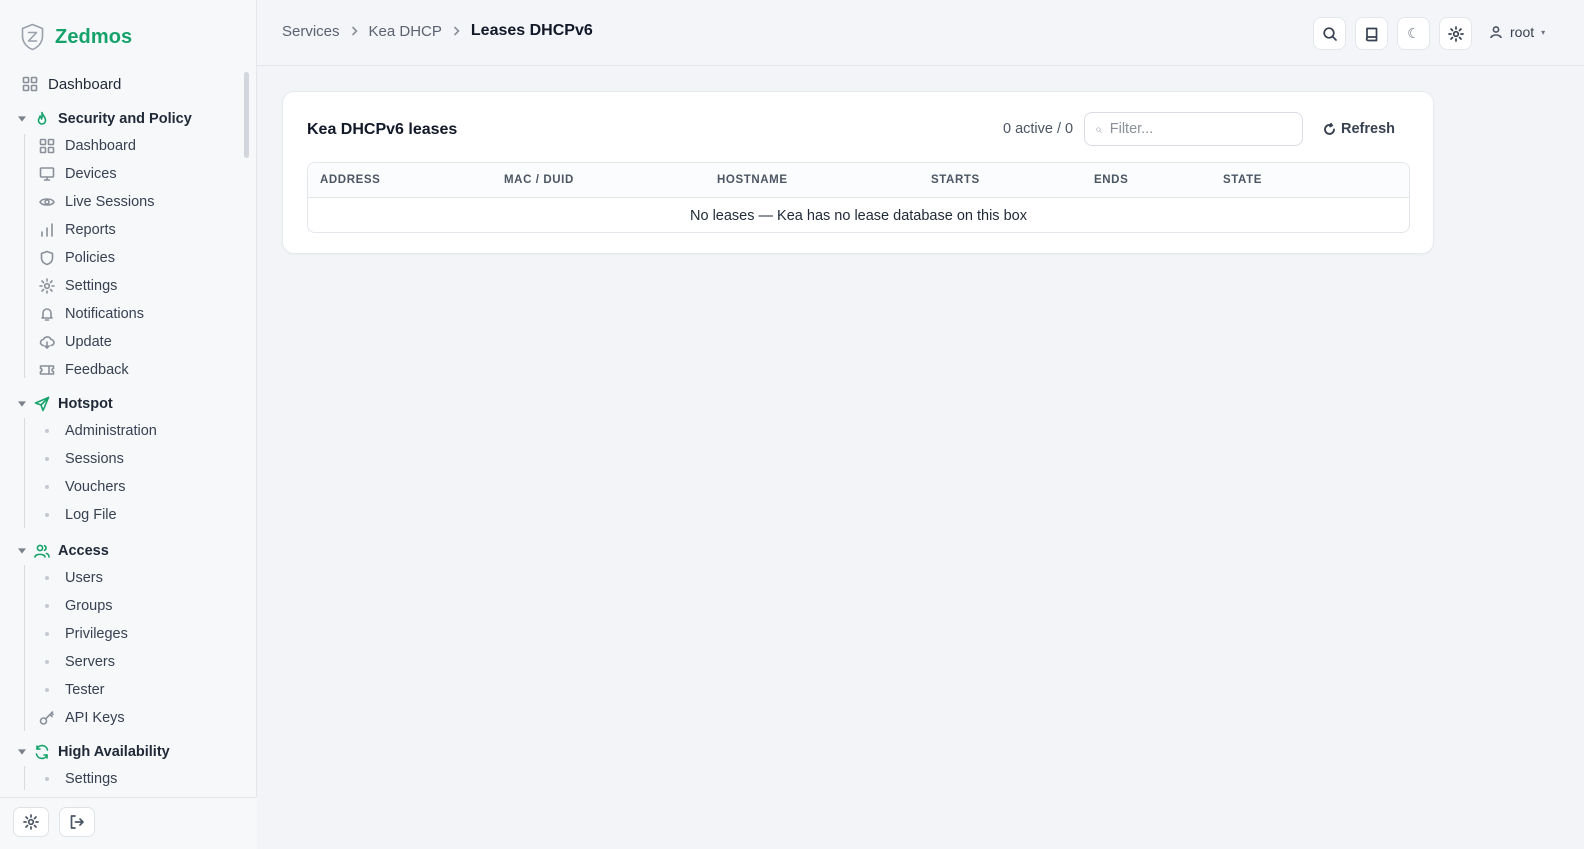  What do you see at coordinates (47, 174) in the screenshot?
I see `monitor-icon` at bounding box center [47, 174].